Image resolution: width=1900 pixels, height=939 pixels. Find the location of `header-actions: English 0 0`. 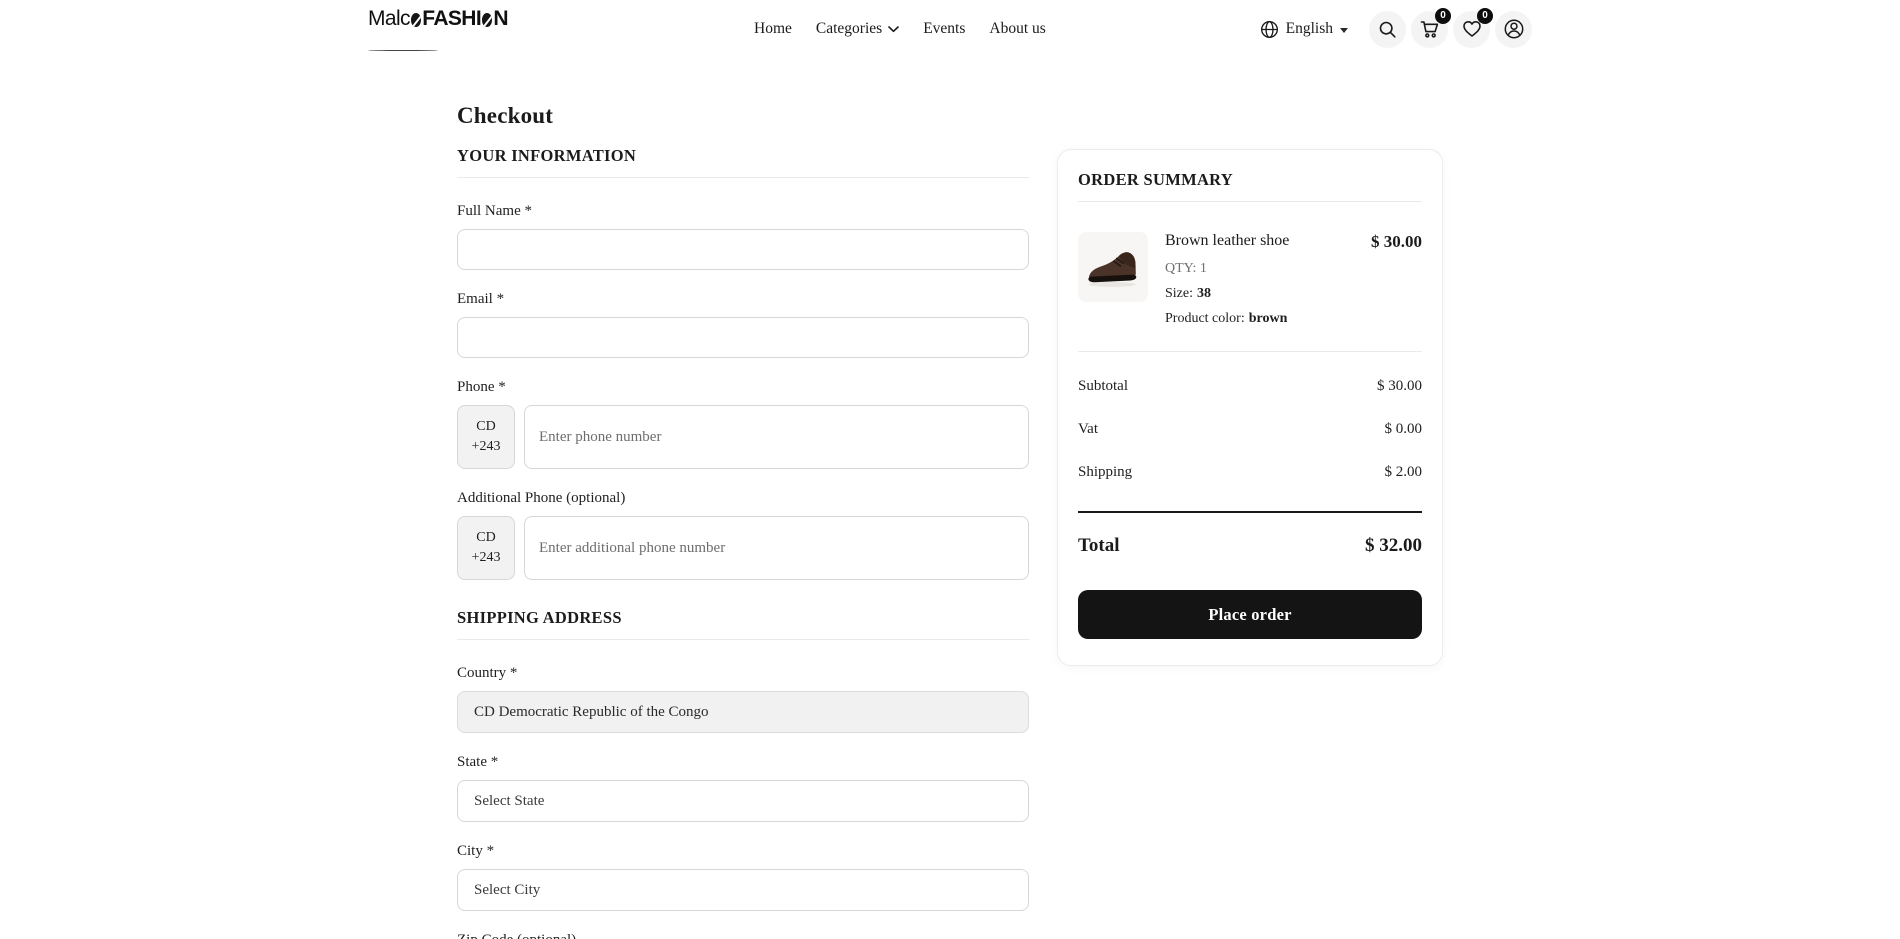

header-actions: English 0 0 is located at coordinates (1396, 27).